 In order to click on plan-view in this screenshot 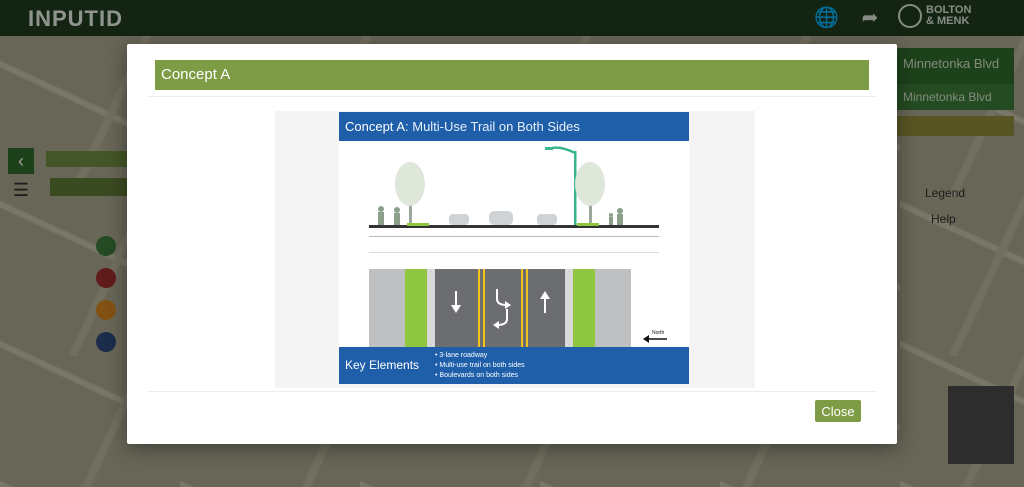, I will do `click(500, 308)`.